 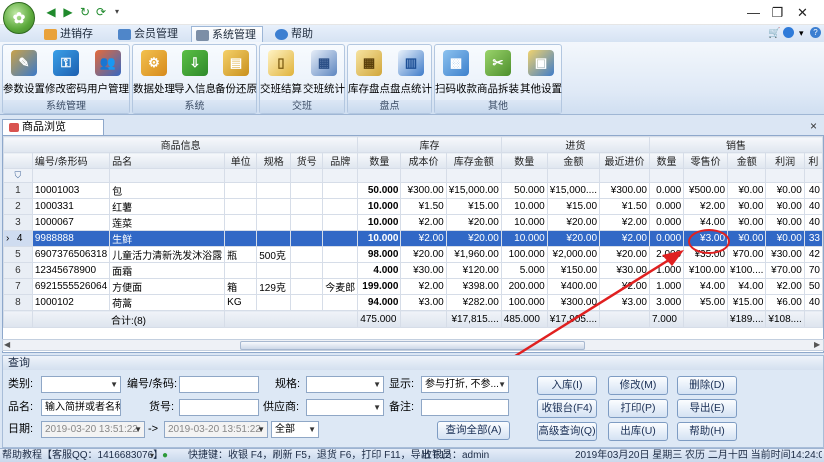 I want to click on column-header-last-purchase-price: 最近进价, so click(x=624, y=160).